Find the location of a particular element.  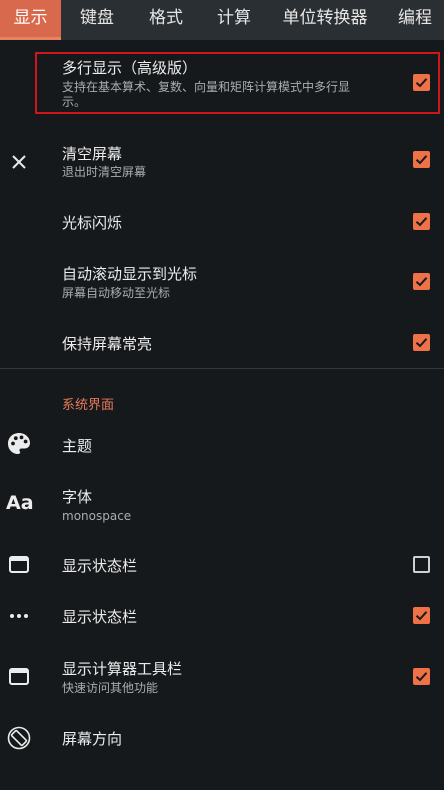

setting-subtitle-line1: 支持在基本算术、复数、向量和矩阵计算模式中多行显 is located at coordinates (206, 87).